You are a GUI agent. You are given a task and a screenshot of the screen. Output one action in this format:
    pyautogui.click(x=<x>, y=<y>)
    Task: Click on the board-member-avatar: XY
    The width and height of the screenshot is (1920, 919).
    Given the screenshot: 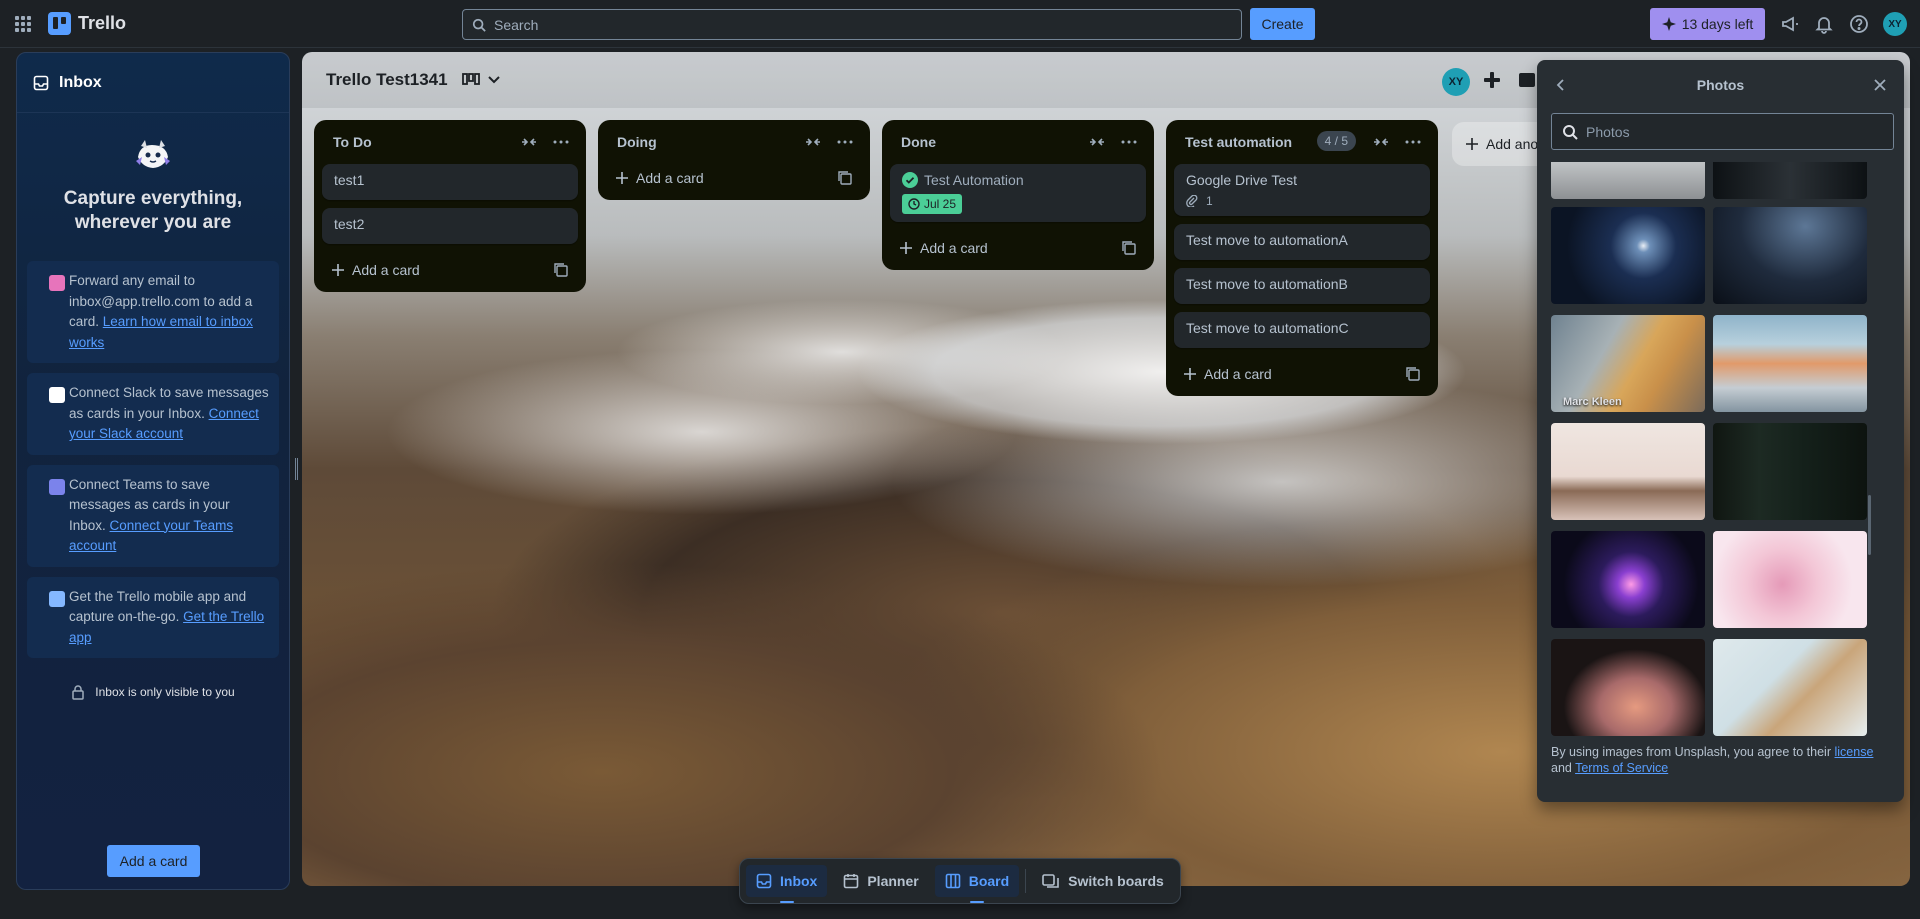 What is the action you would take?
    pyautogui.click(x=1456, y=82)
    